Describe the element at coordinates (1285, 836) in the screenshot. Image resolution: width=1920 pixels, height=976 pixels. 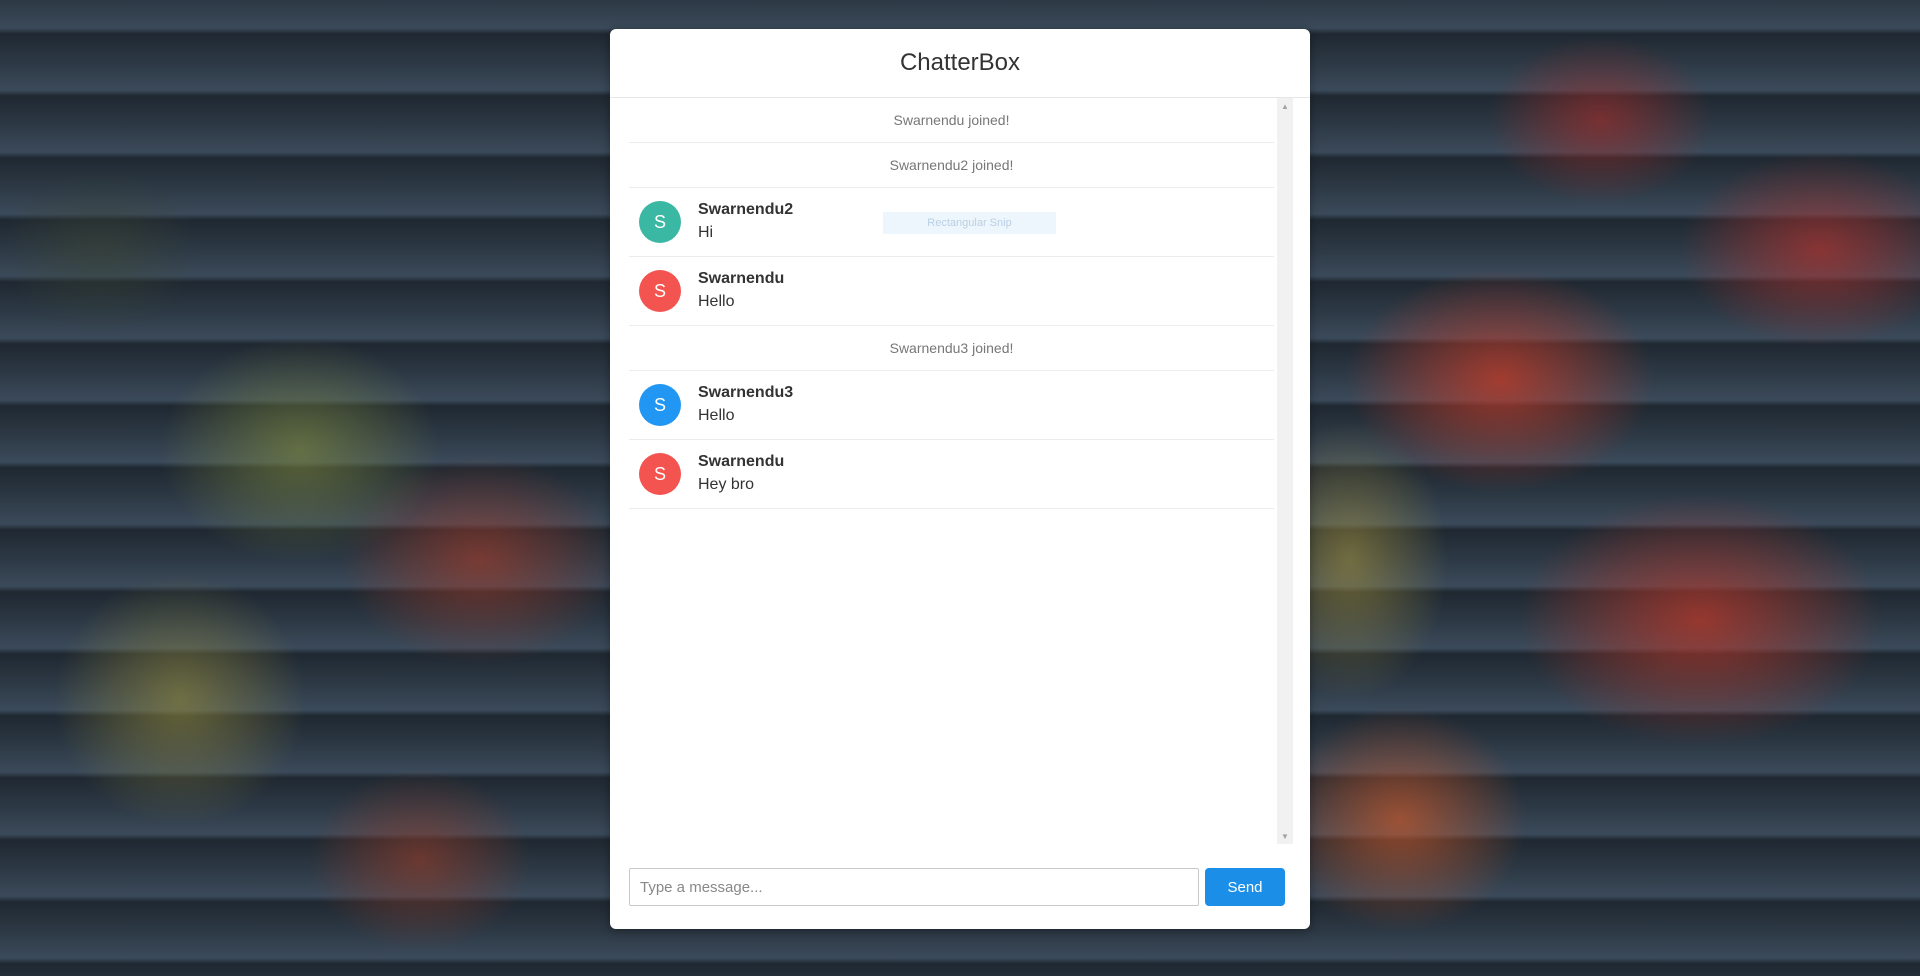
I see `scroll-down-icon: ▼` at that location.